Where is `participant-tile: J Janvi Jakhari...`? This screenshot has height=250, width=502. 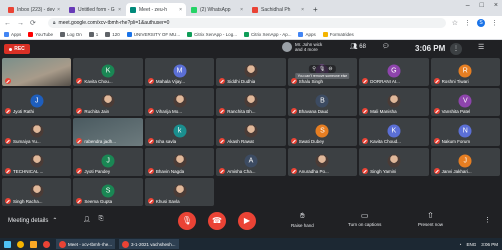 participant-tile: J Janvi Jakhari... is located at coordinates (465, 162).